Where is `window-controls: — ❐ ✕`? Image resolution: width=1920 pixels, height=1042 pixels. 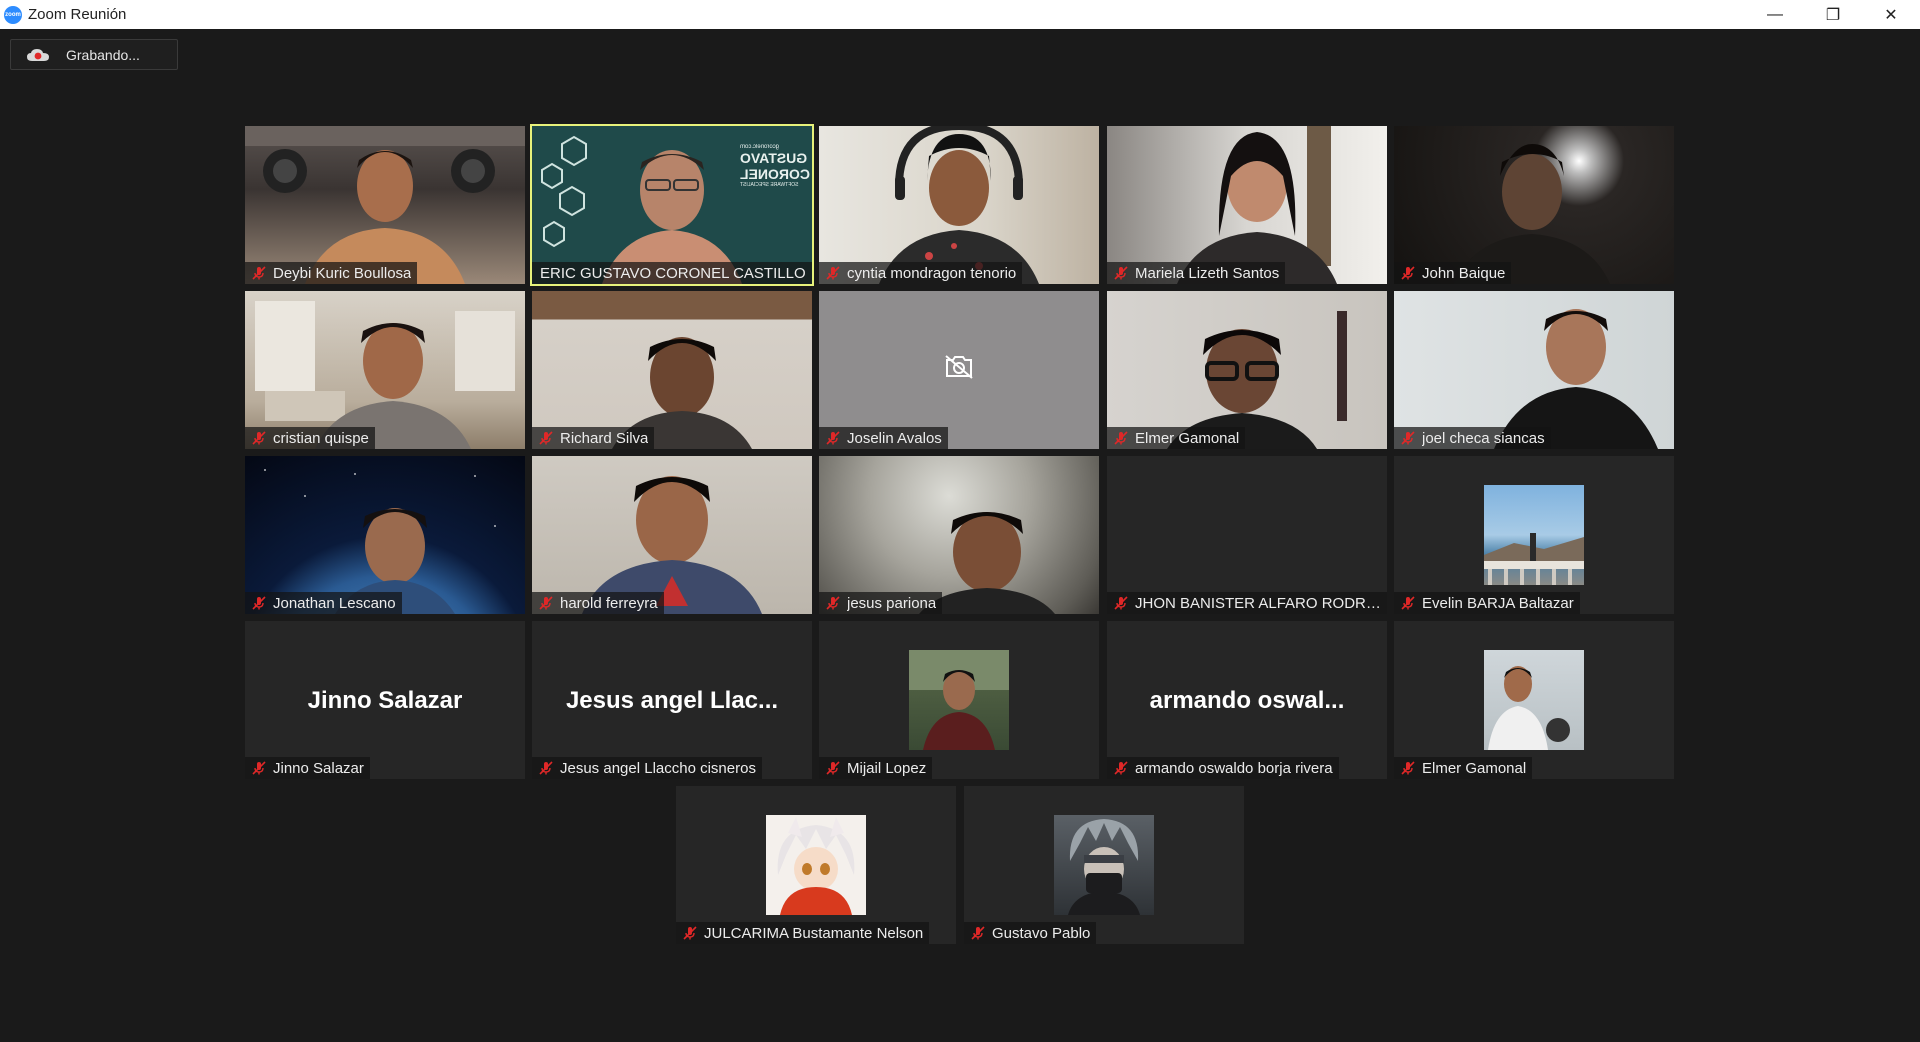 window-controls: — ❐ ✕ is located at coordinates (1833, 14).